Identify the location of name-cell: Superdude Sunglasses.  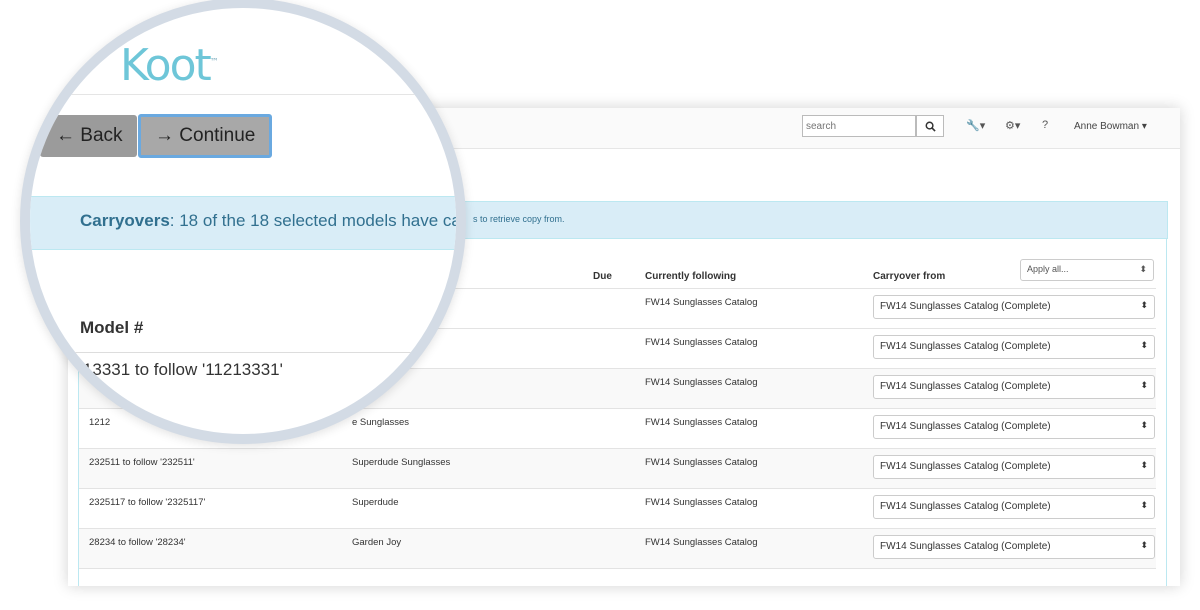
(401, 462).